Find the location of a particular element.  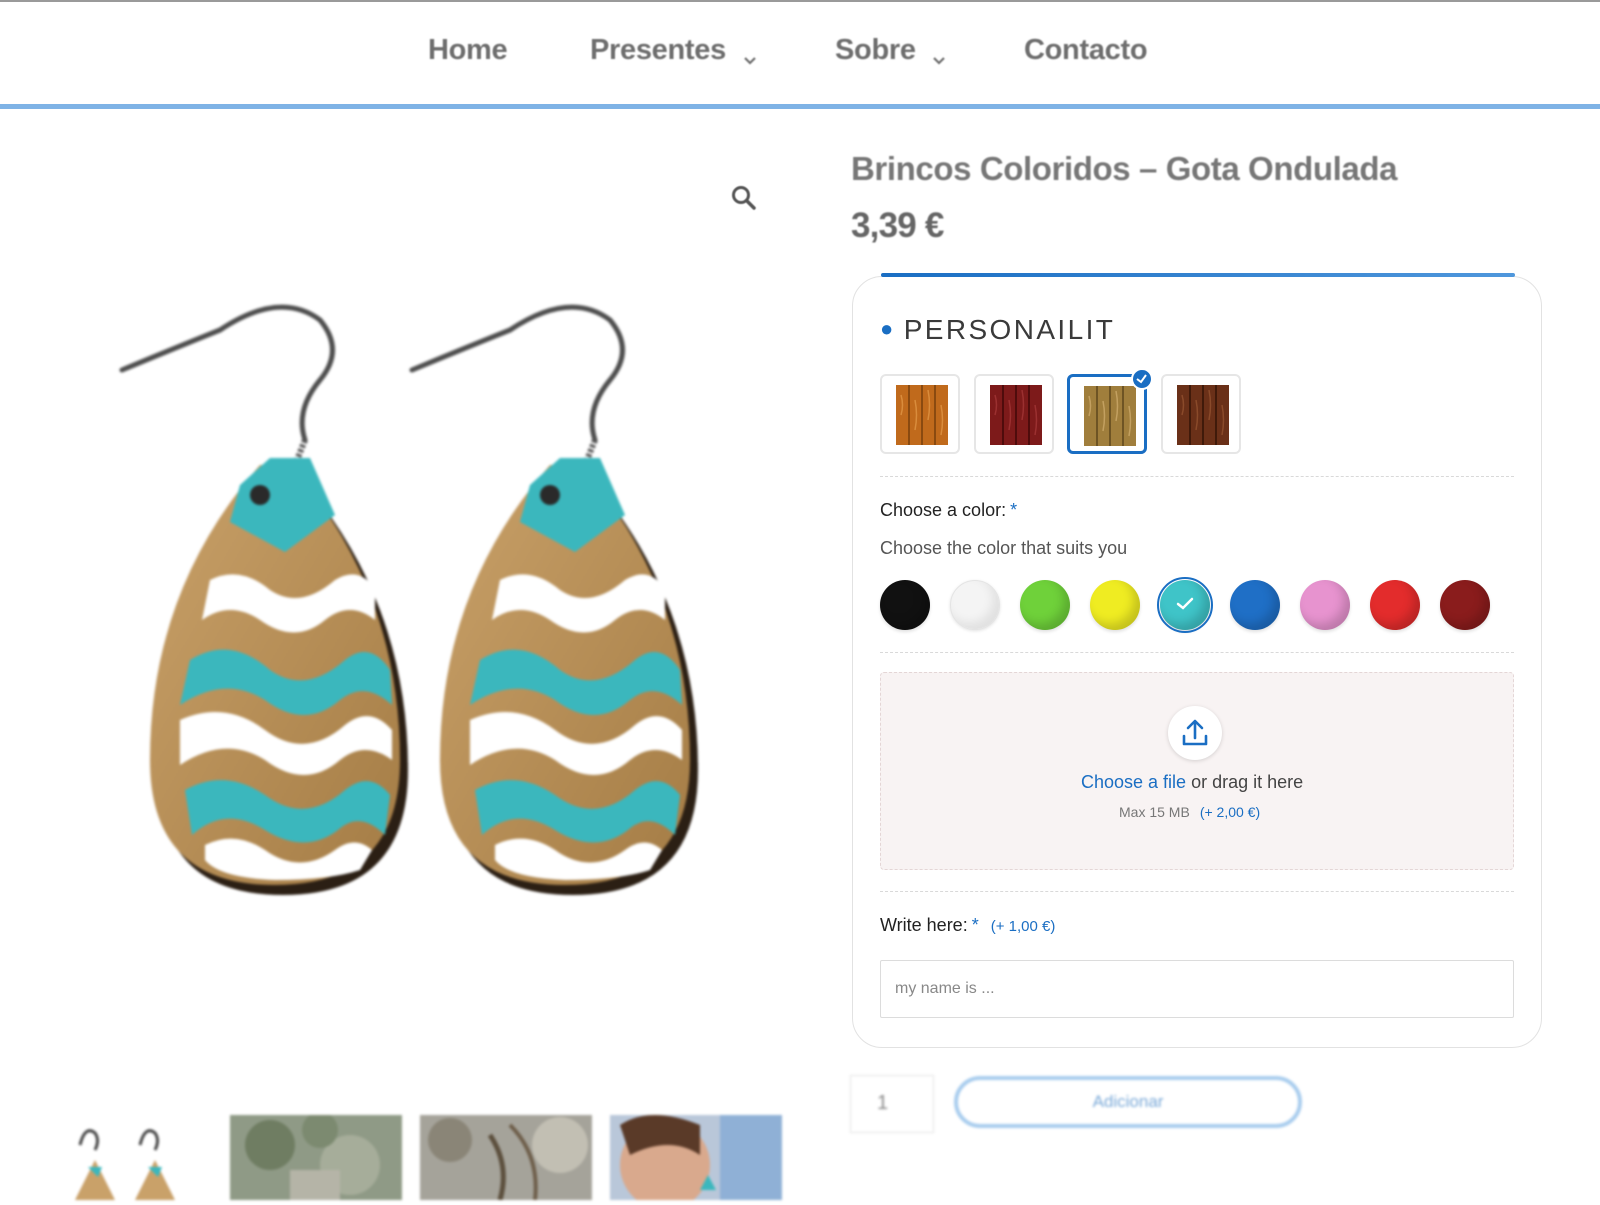

custom-text-input is located at coordinates (1197, 989).